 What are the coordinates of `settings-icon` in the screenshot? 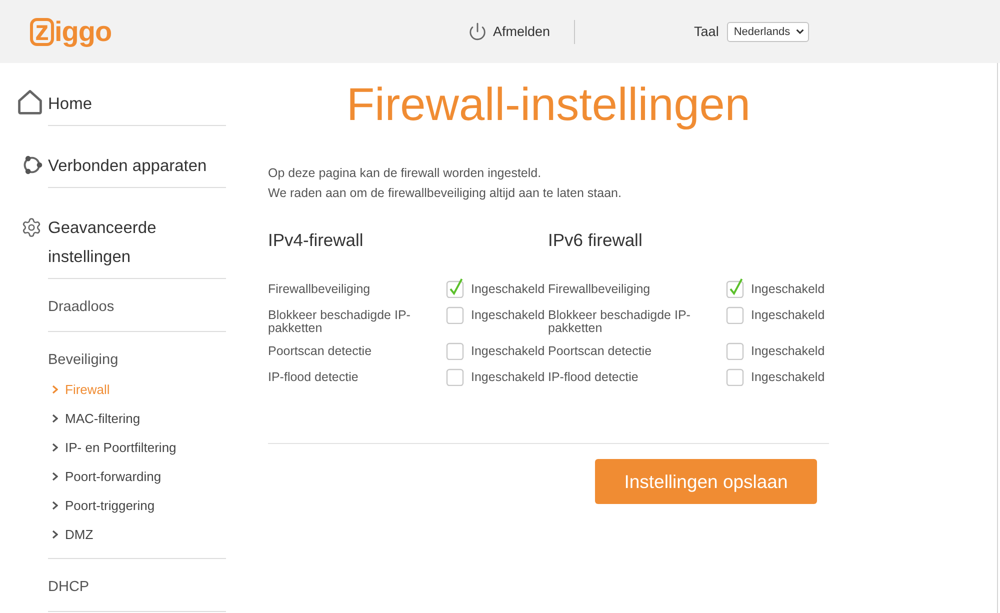 It's located at (31, 227).